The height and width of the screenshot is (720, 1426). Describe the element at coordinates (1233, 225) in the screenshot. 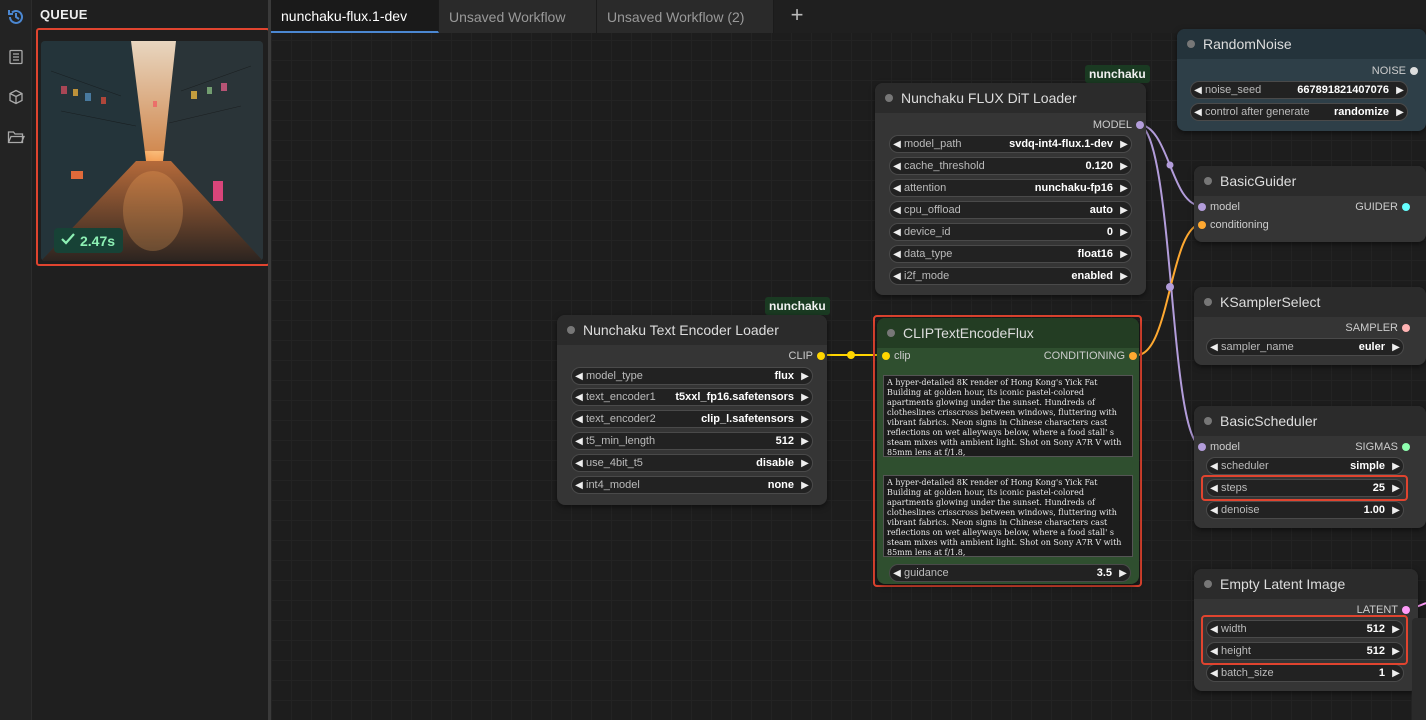

I see `input-conditioning: conditioning` at that location.